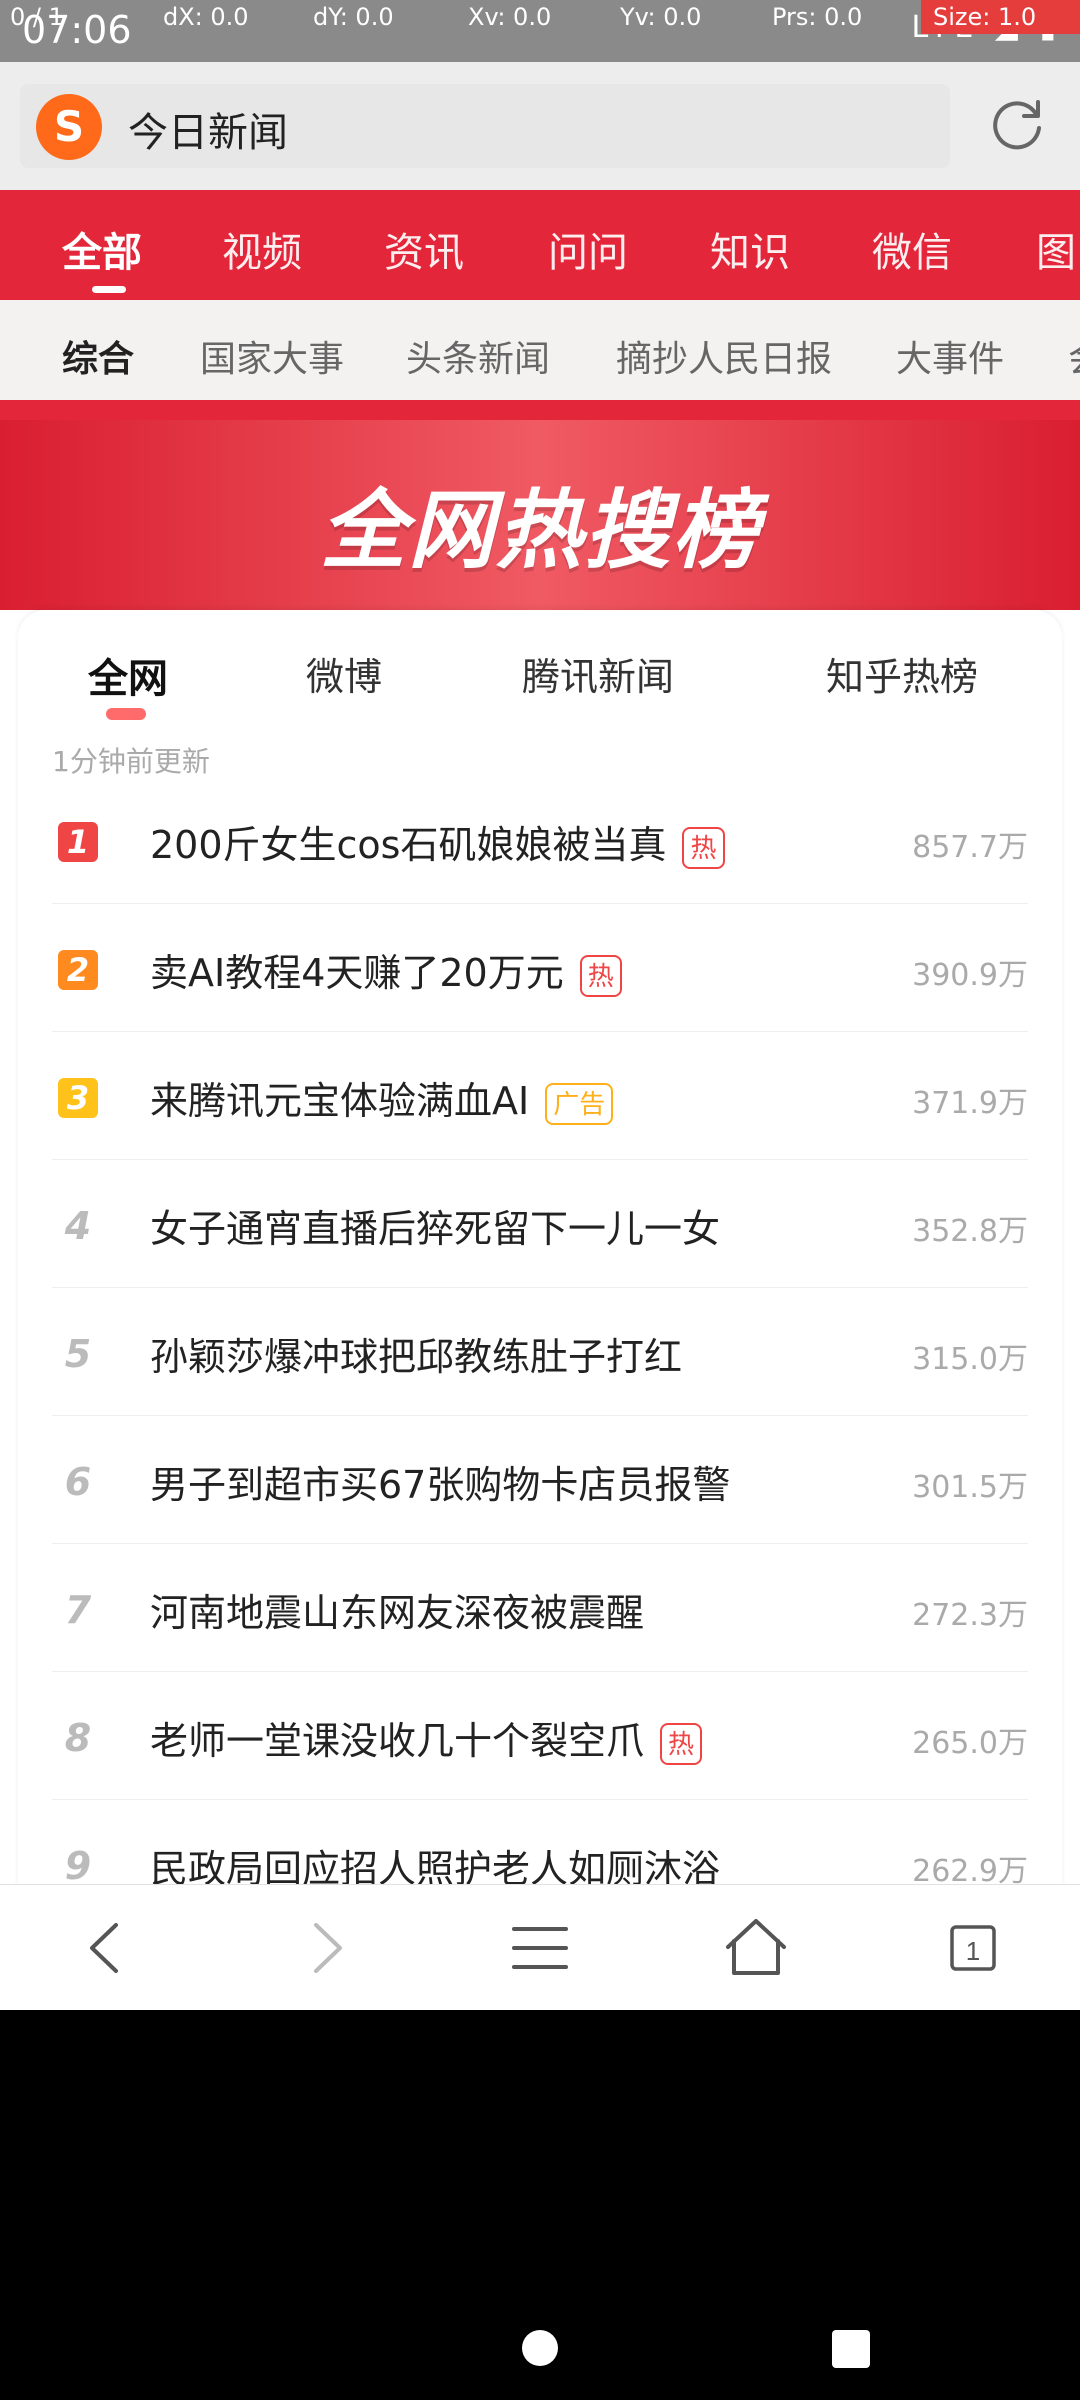  What do you see at coordinates (262, 249) in the screenshot?
I see `tab-video: 视频` at bounding box center [262, 249].